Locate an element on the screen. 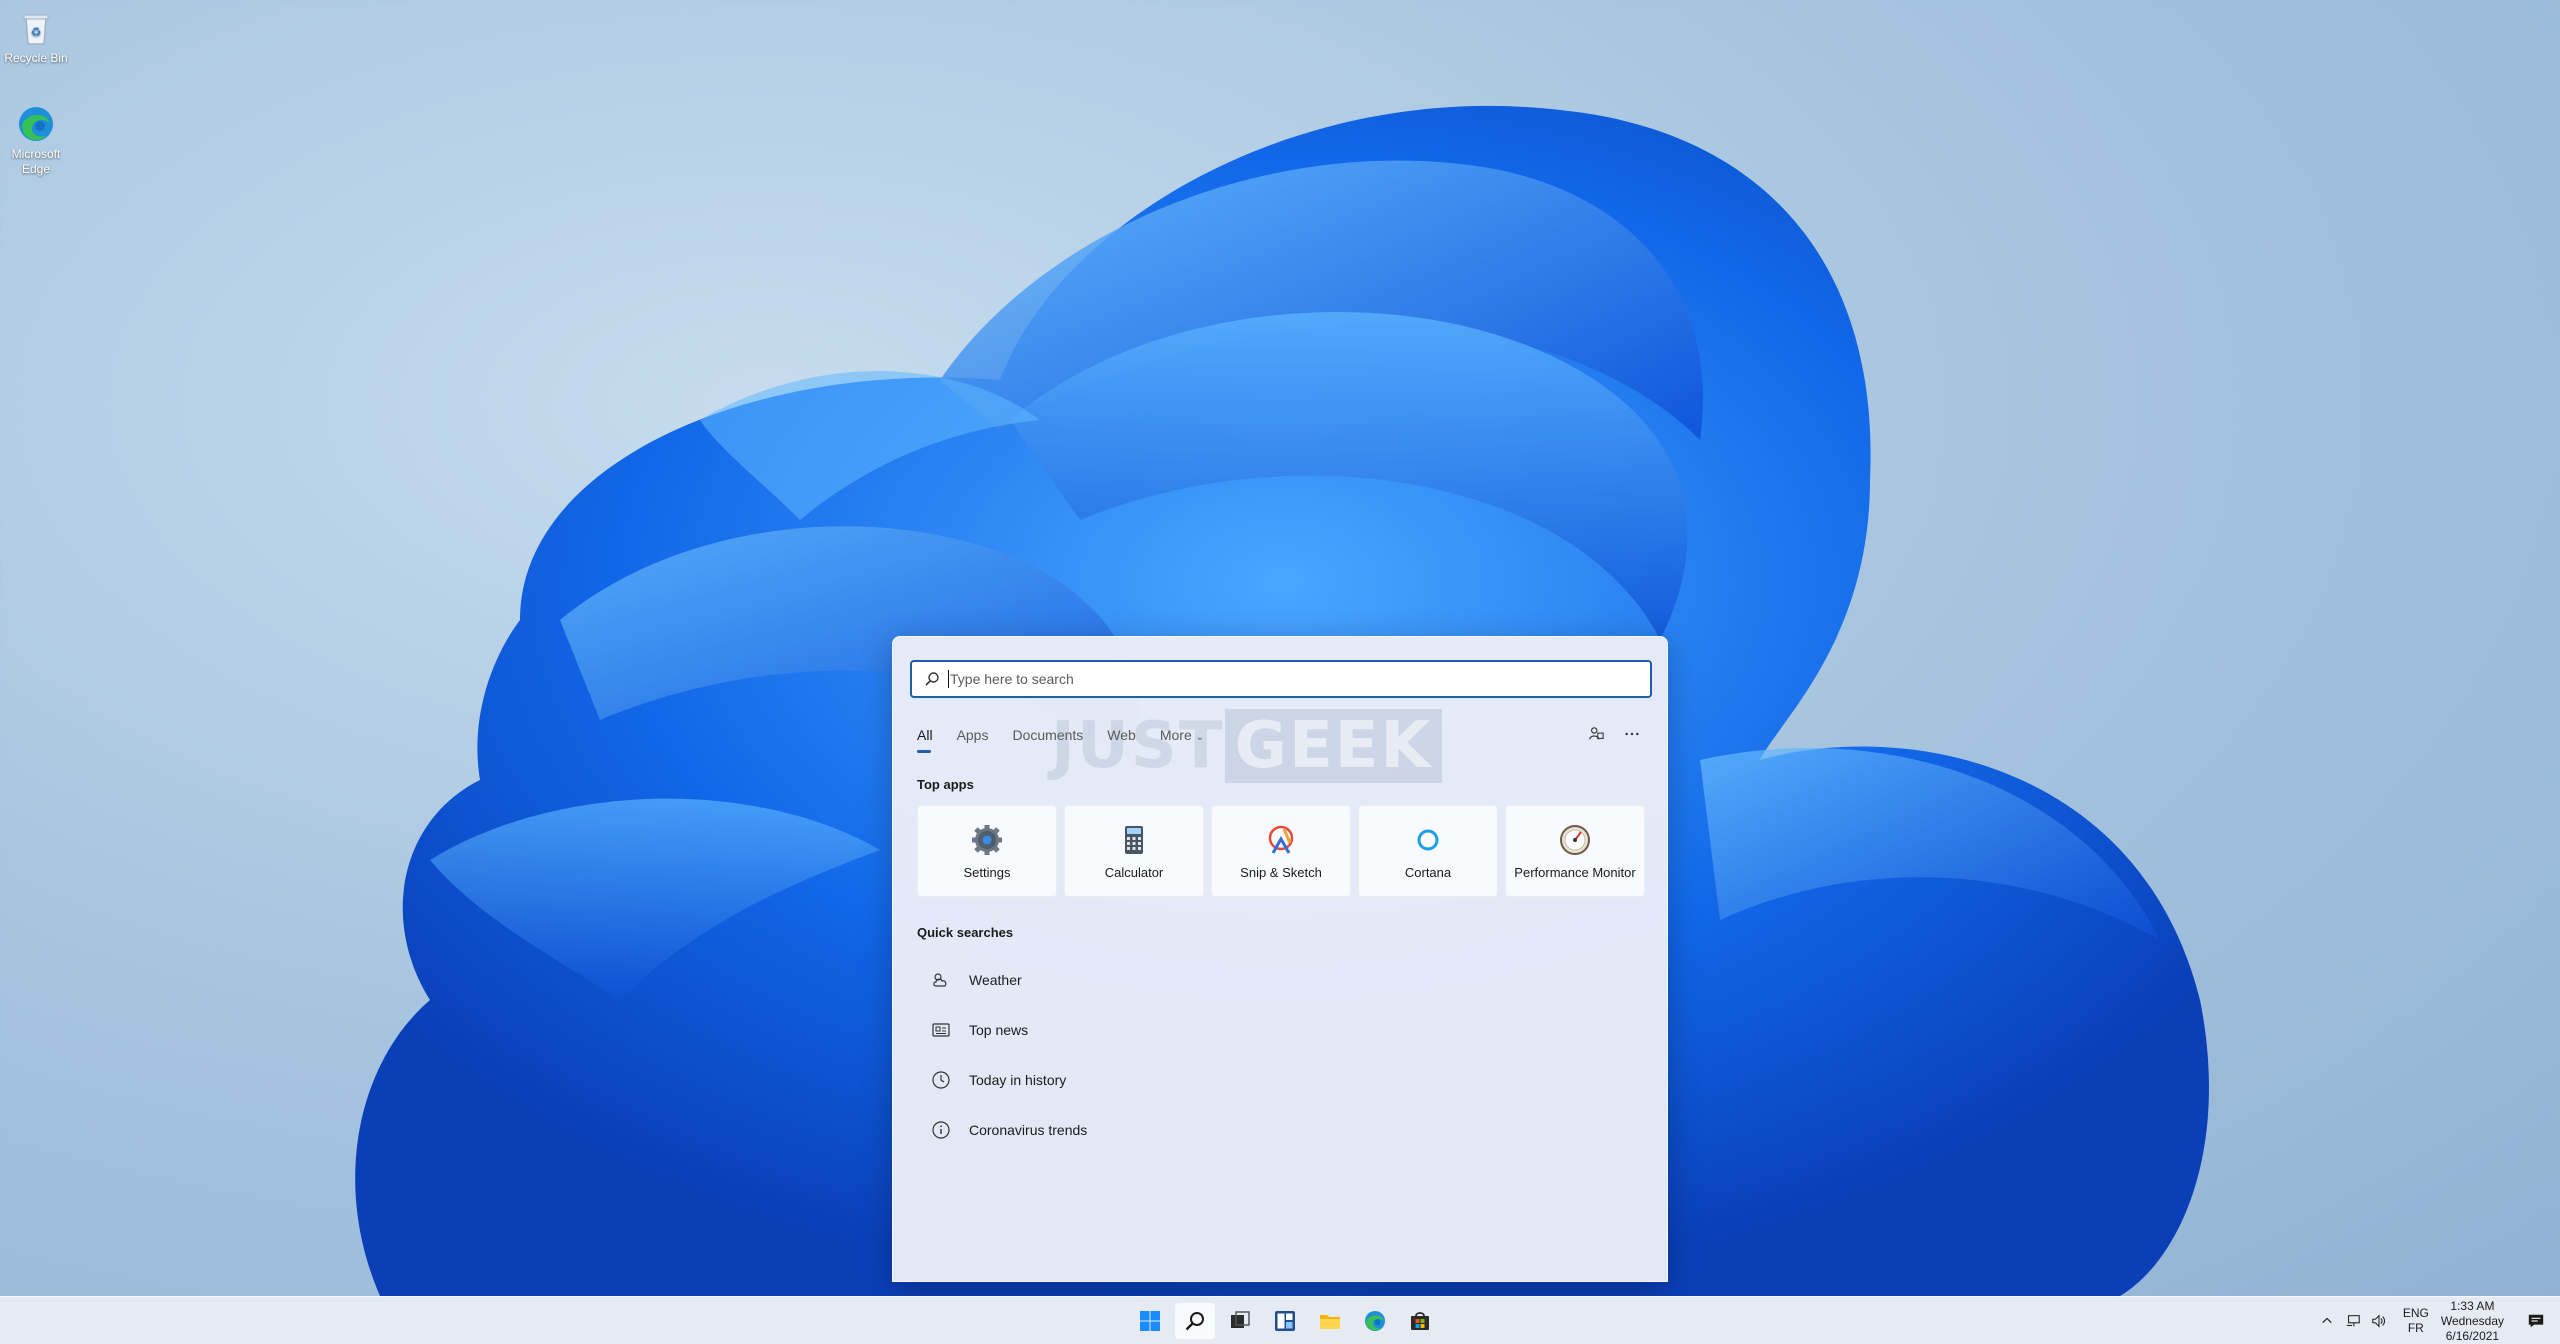 This screenshot has width=2560, height=1344. desktop-icon-edge: Microsoft Edge is located at coordinates (36, 140).